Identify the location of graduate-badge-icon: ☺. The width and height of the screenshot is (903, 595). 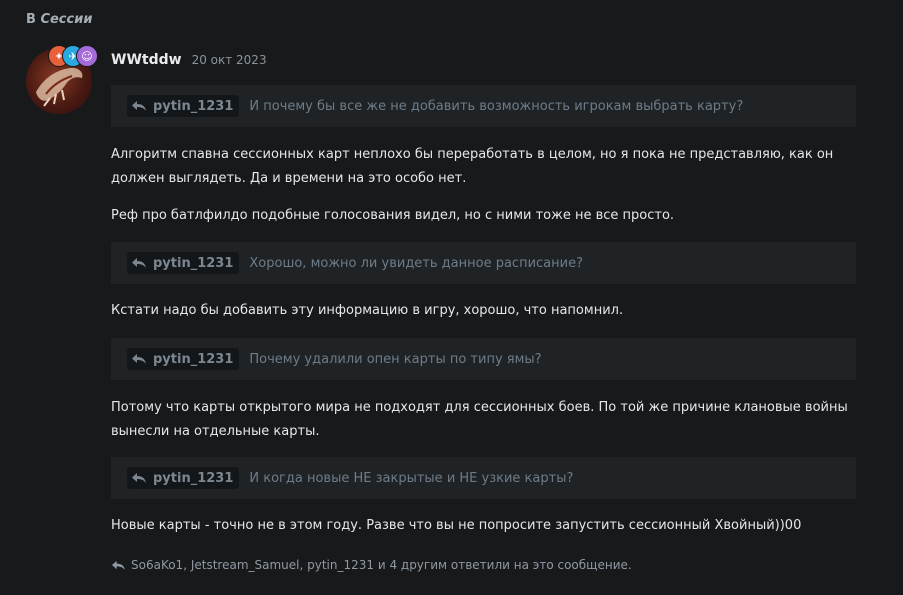
(87, 56).